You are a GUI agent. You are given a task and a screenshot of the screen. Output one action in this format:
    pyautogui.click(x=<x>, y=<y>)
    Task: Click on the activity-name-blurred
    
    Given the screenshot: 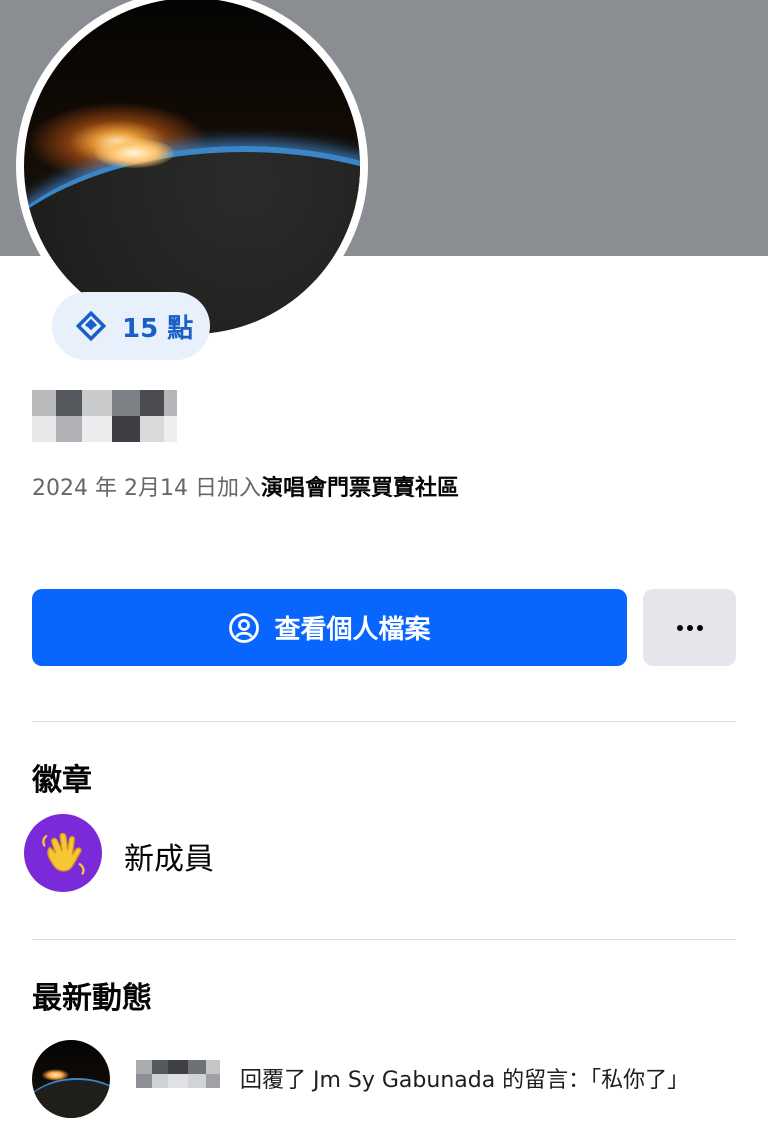 What is the action you would take?
    pyautogui.click(x=184, y=1074)
    